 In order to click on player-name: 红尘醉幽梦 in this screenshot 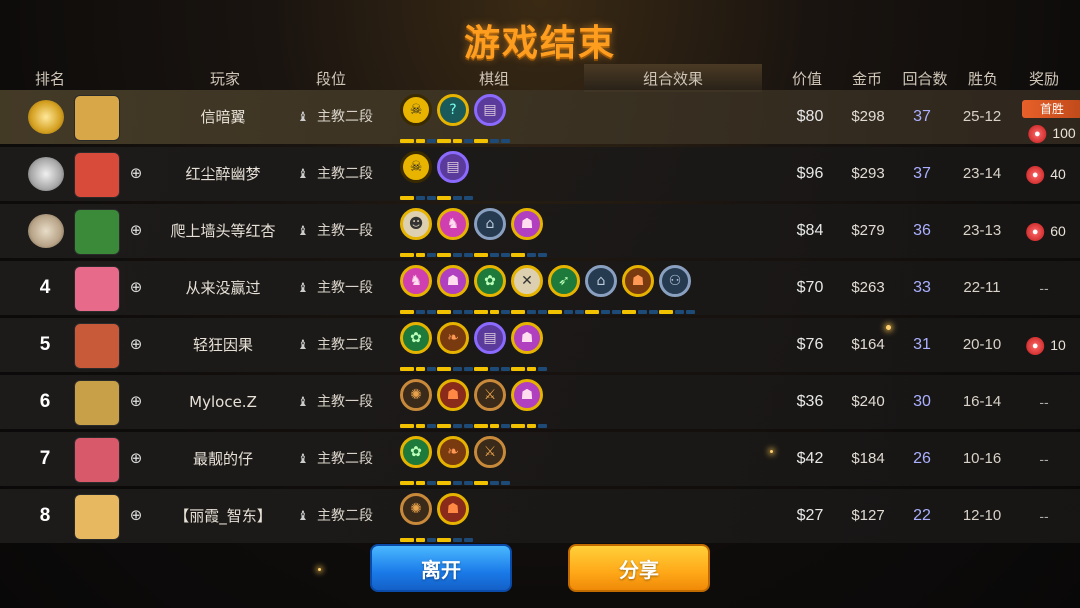, I will do `click(223, 174)`.